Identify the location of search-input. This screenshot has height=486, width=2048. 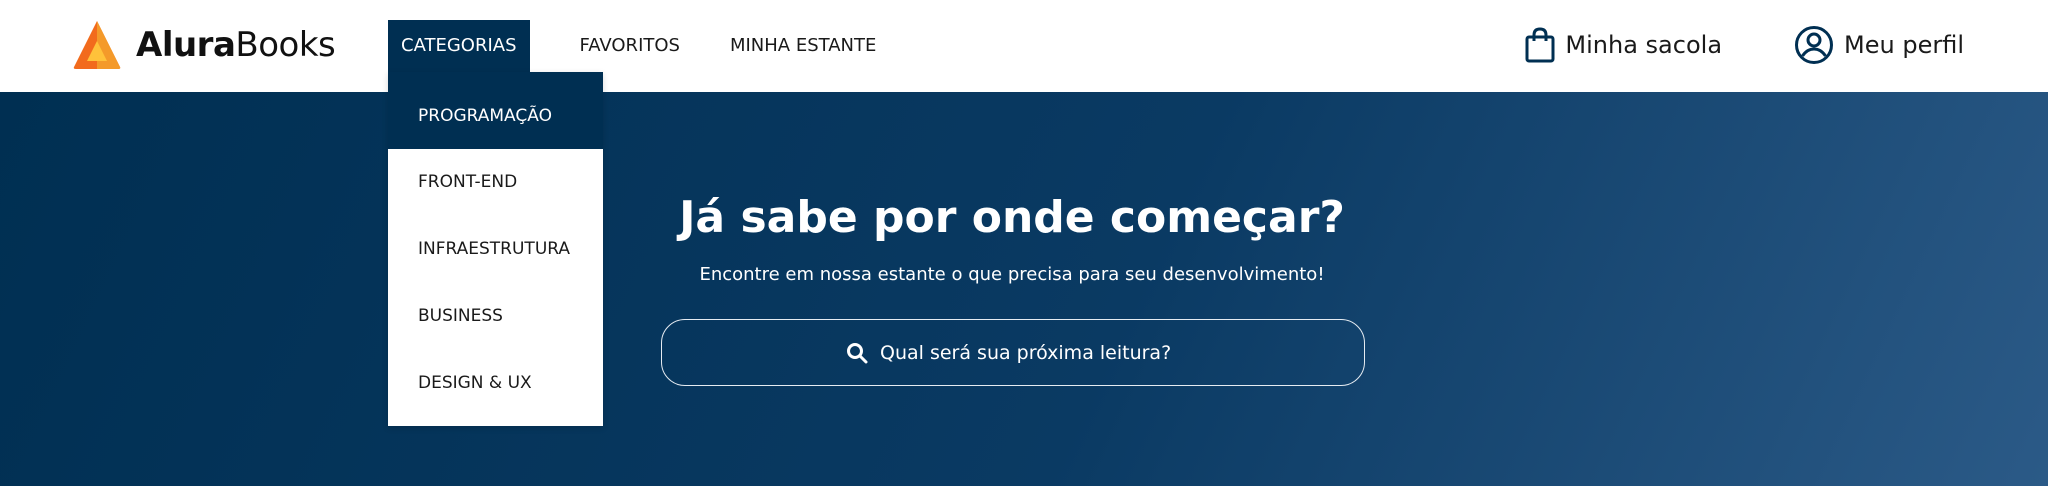
(1030, 352).